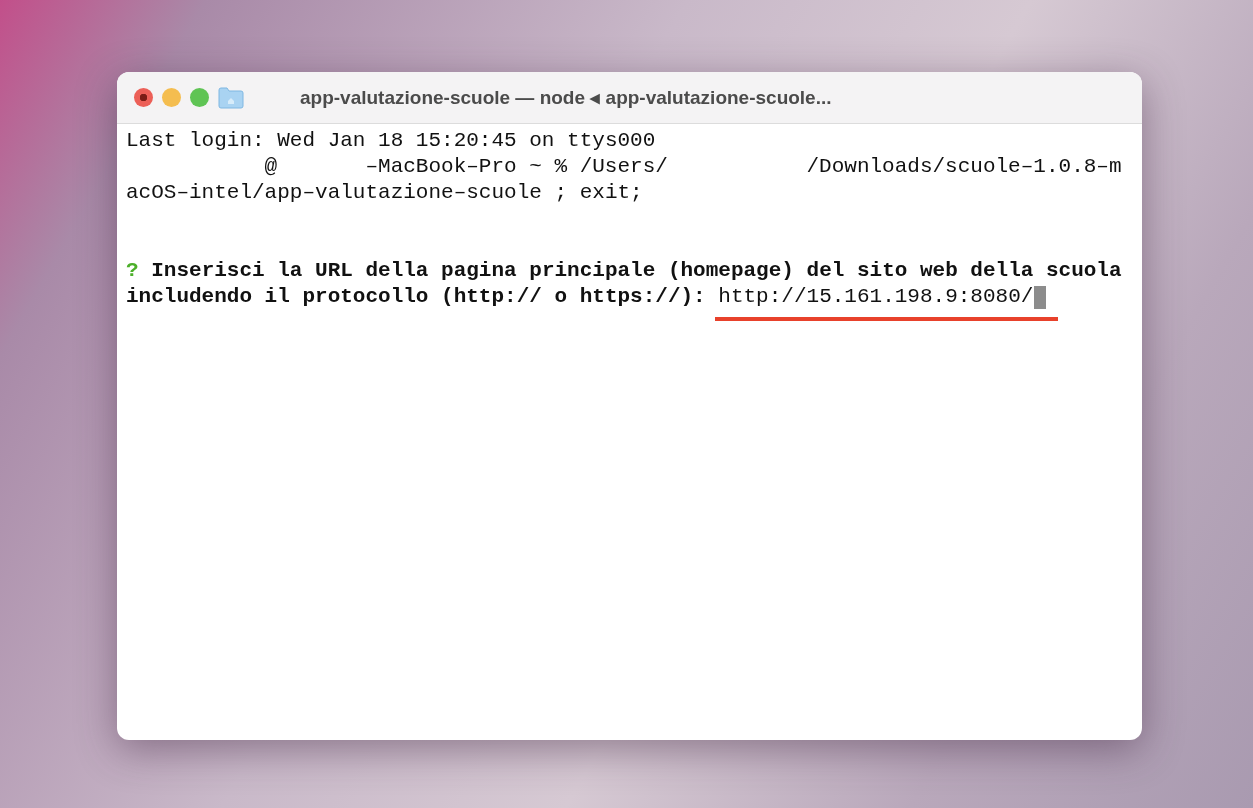  What do you see at coordinates (143, 97) in the screenshot?
I see `close-button` at bounding box center [143, 97].